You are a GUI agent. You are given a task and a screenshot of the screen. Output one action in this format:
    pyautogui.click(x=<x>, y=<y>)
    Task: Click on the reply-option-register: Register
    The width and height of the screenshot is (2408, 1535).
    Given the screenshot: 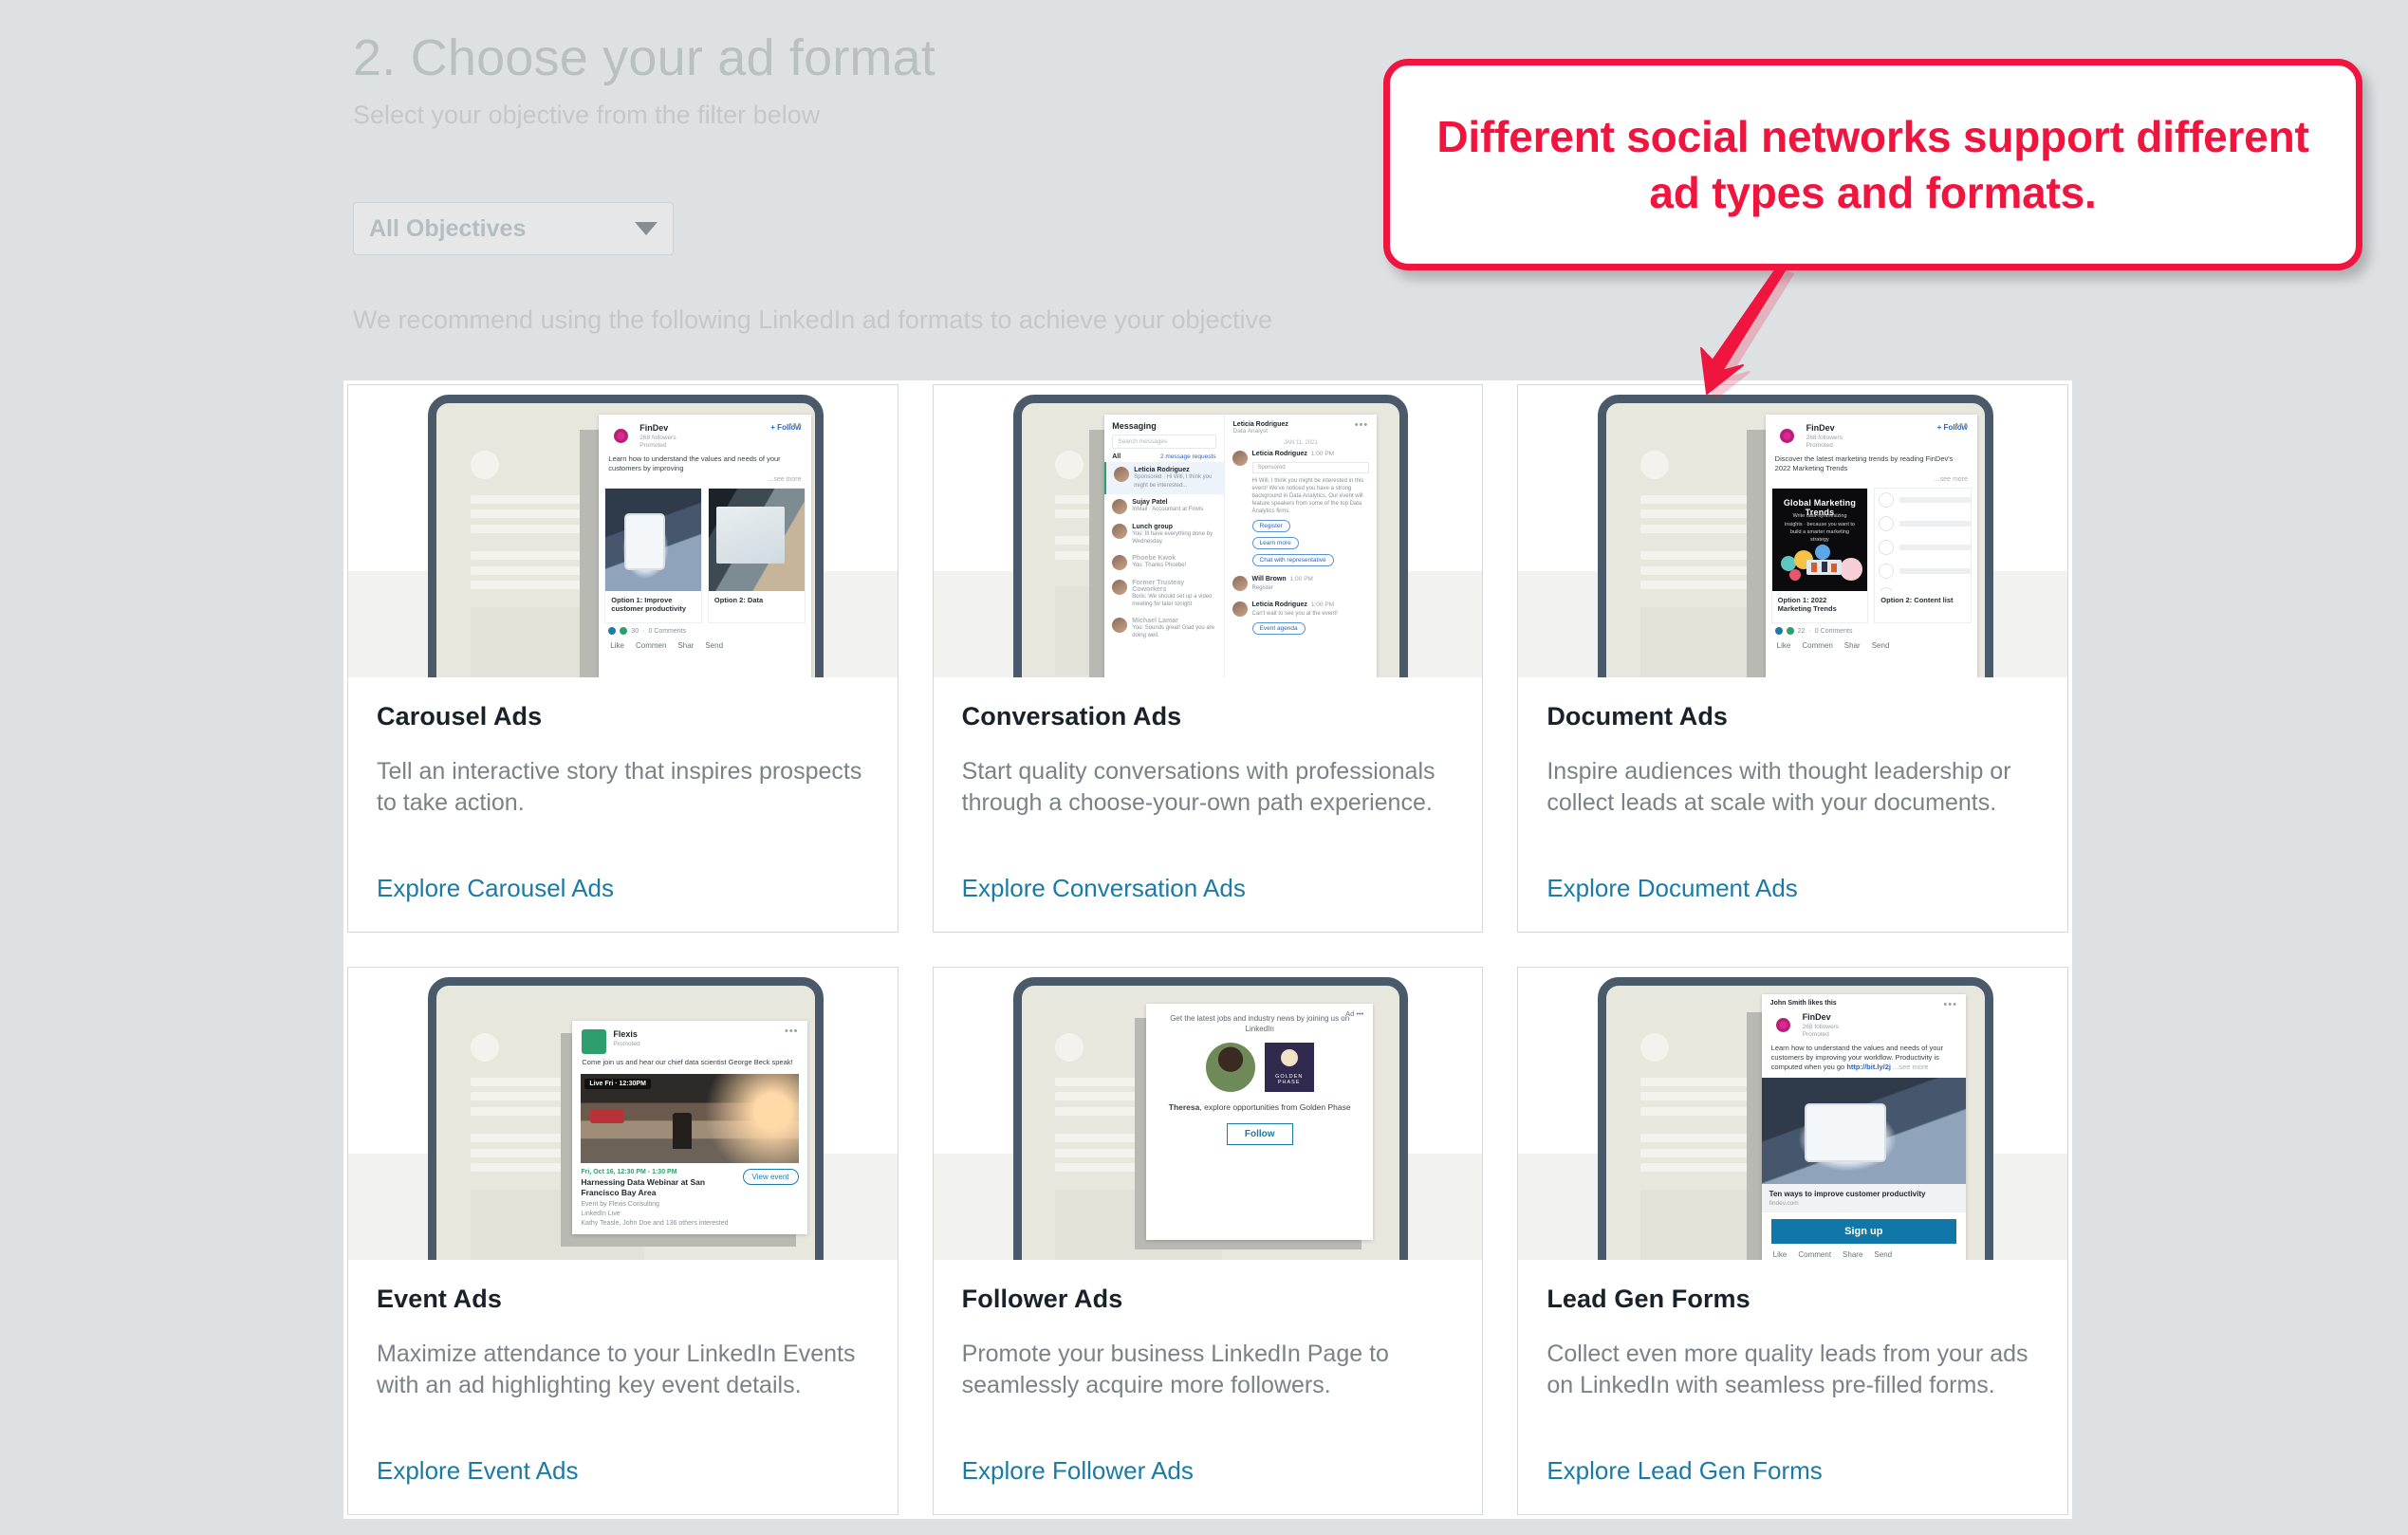 What is the action you would take?
    pyautogui.click(x=1270, y=526)
    